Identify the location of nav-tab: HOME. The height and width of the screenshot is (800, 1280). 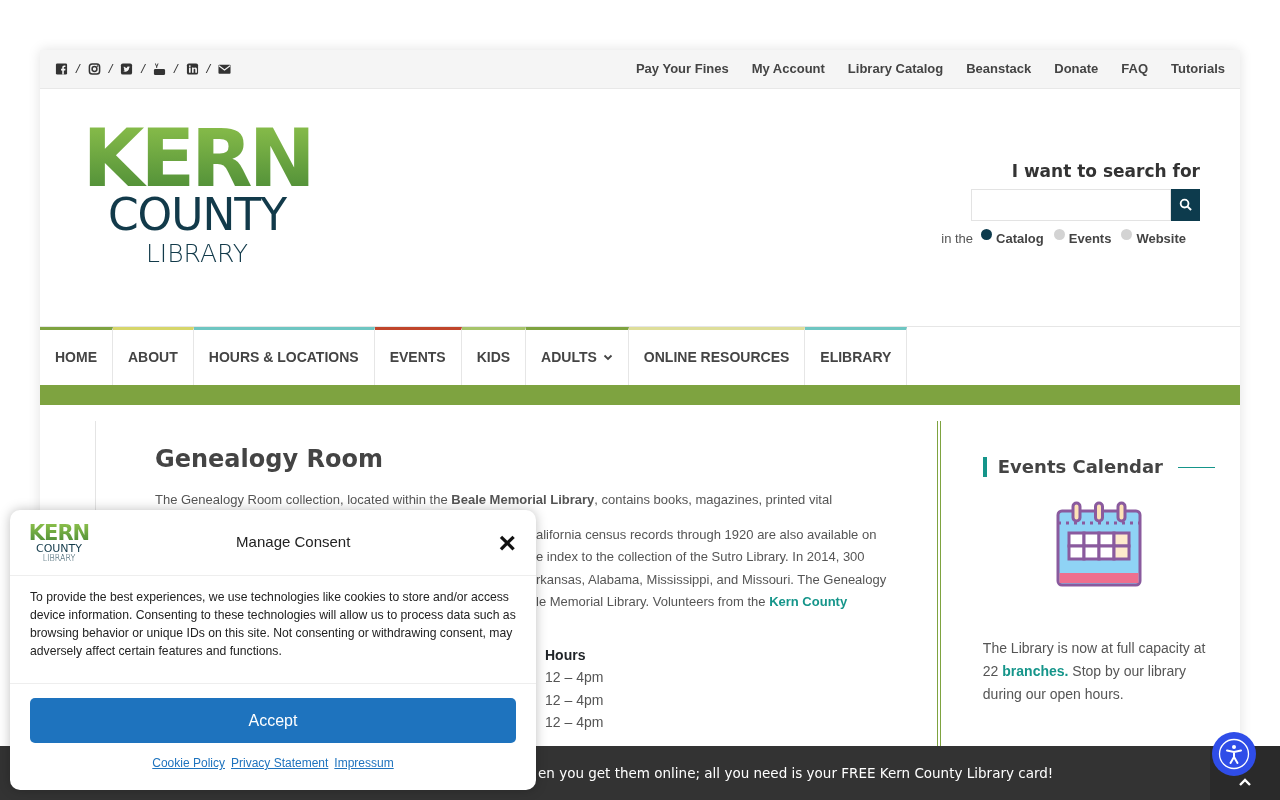
(76, 356).